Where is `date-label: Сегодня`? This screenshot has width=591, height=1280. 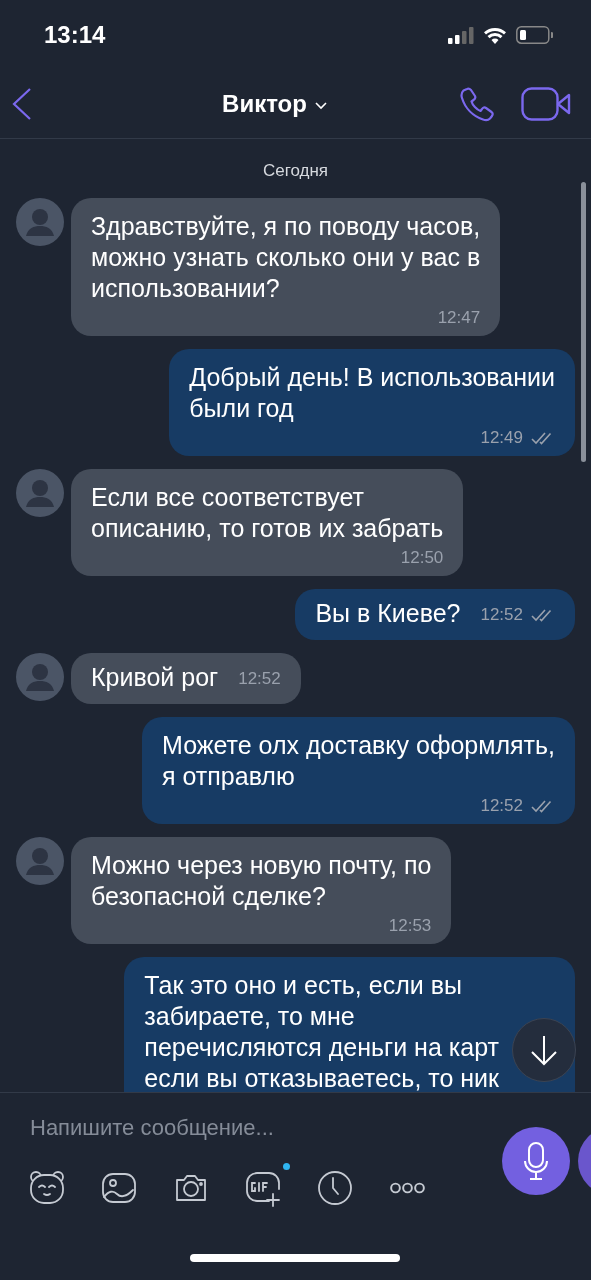 date-label: Сегодня is located at coordinates (295, 171).